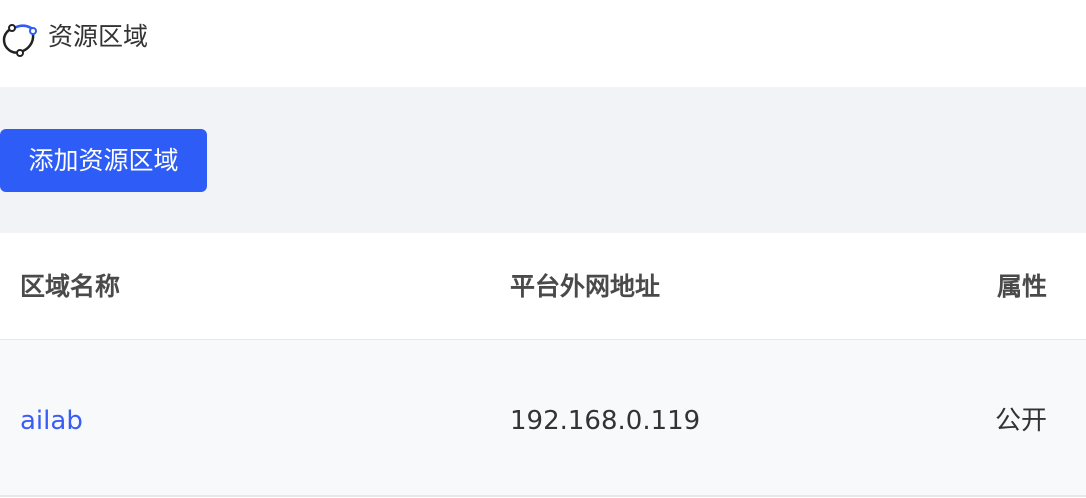  I want to click on column-header-attribute: 属性, so click(1021, 286).